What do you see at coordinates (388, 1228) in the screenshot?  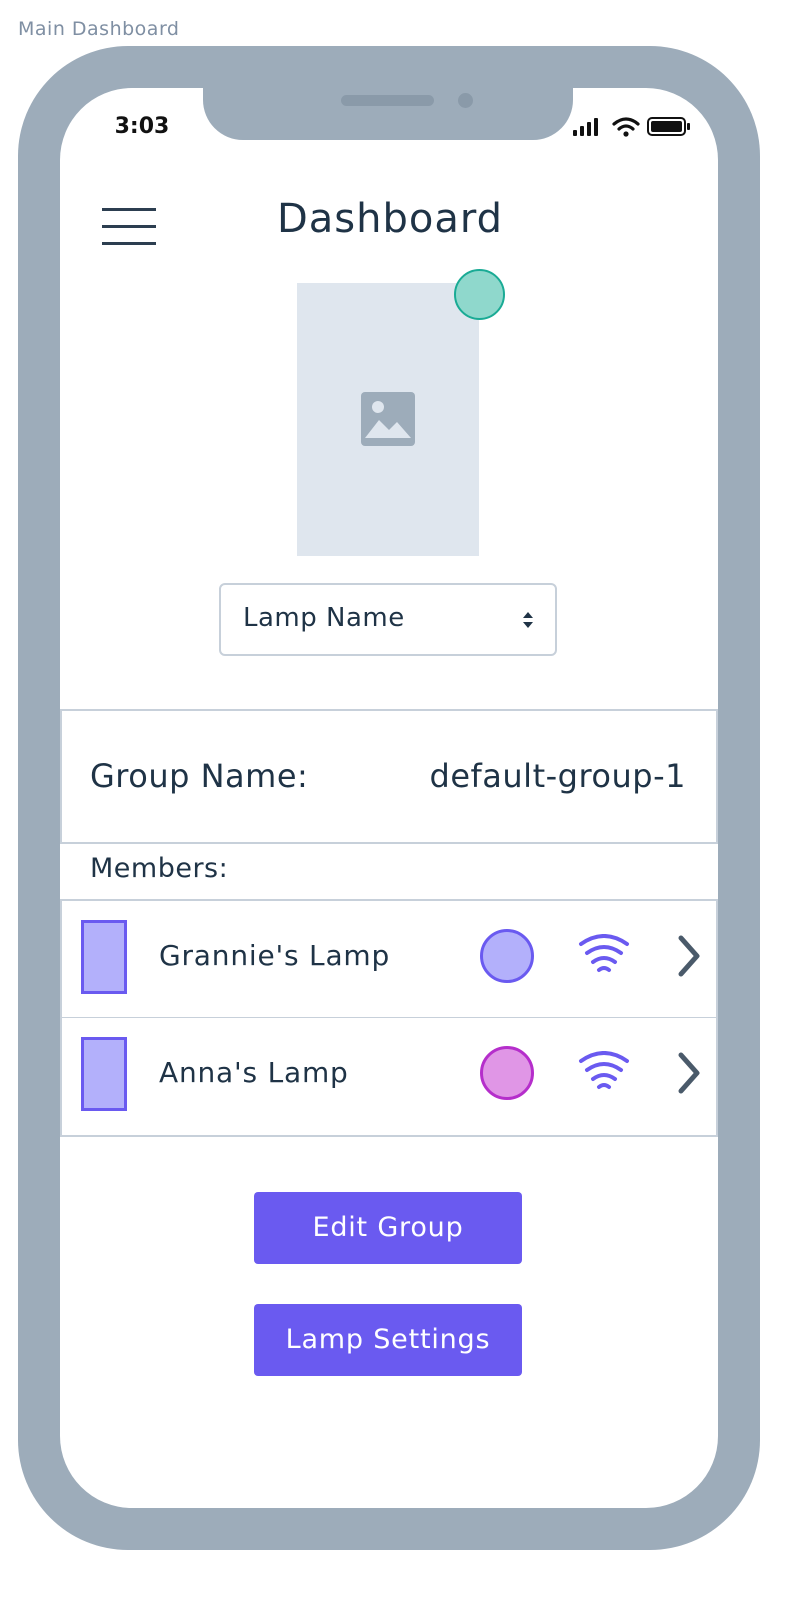 I see `edit-group-button: Edit Group` at bounding box center [388, 1228].